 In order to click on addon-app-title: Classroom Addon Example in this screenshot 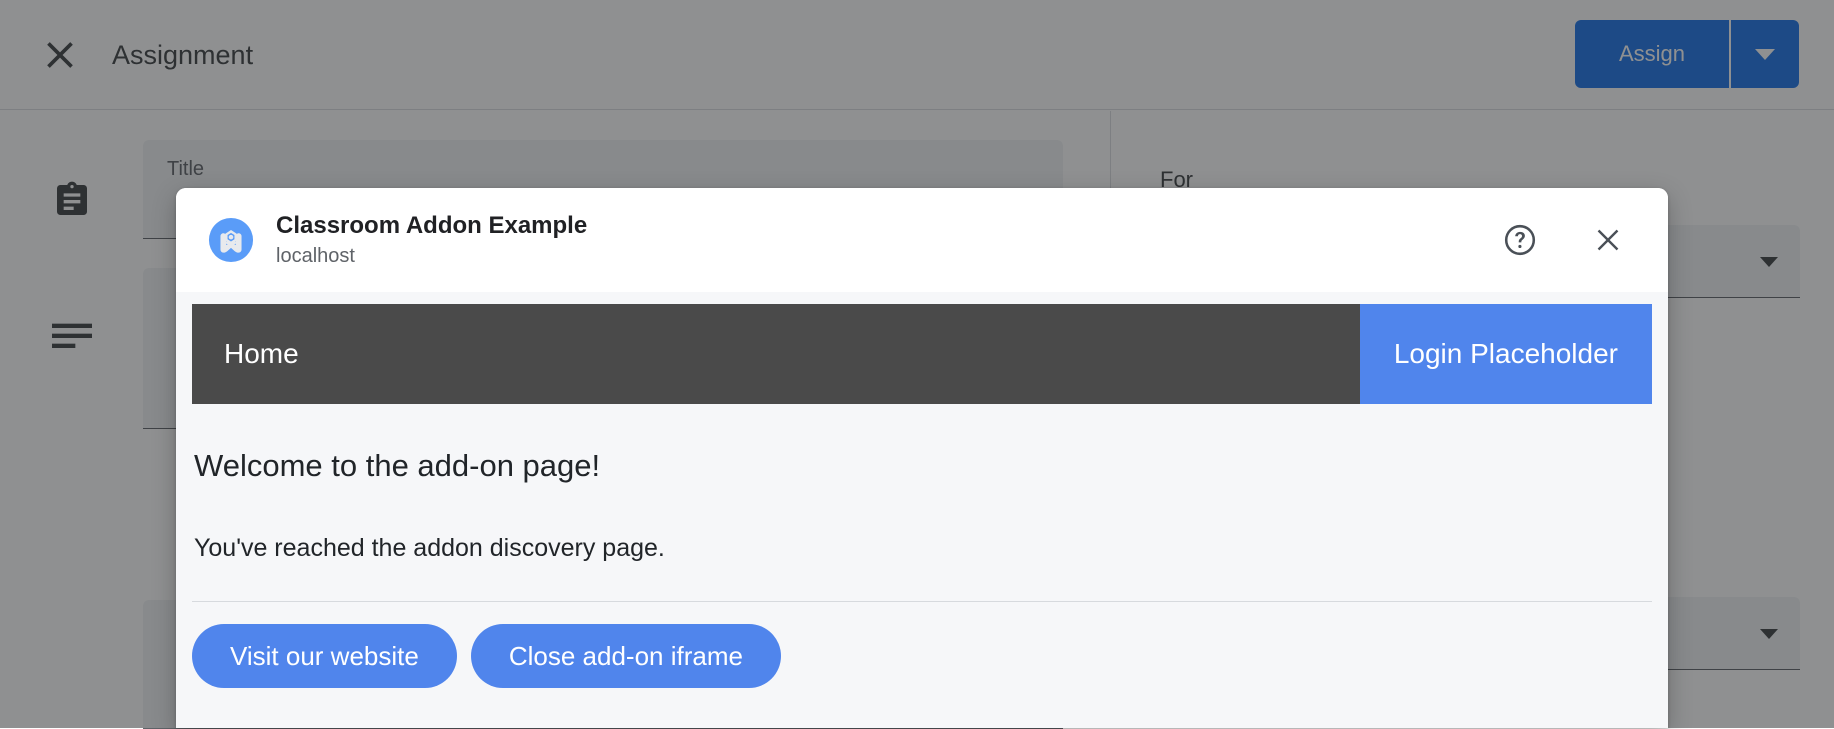, I will do `click(885, 226)`.